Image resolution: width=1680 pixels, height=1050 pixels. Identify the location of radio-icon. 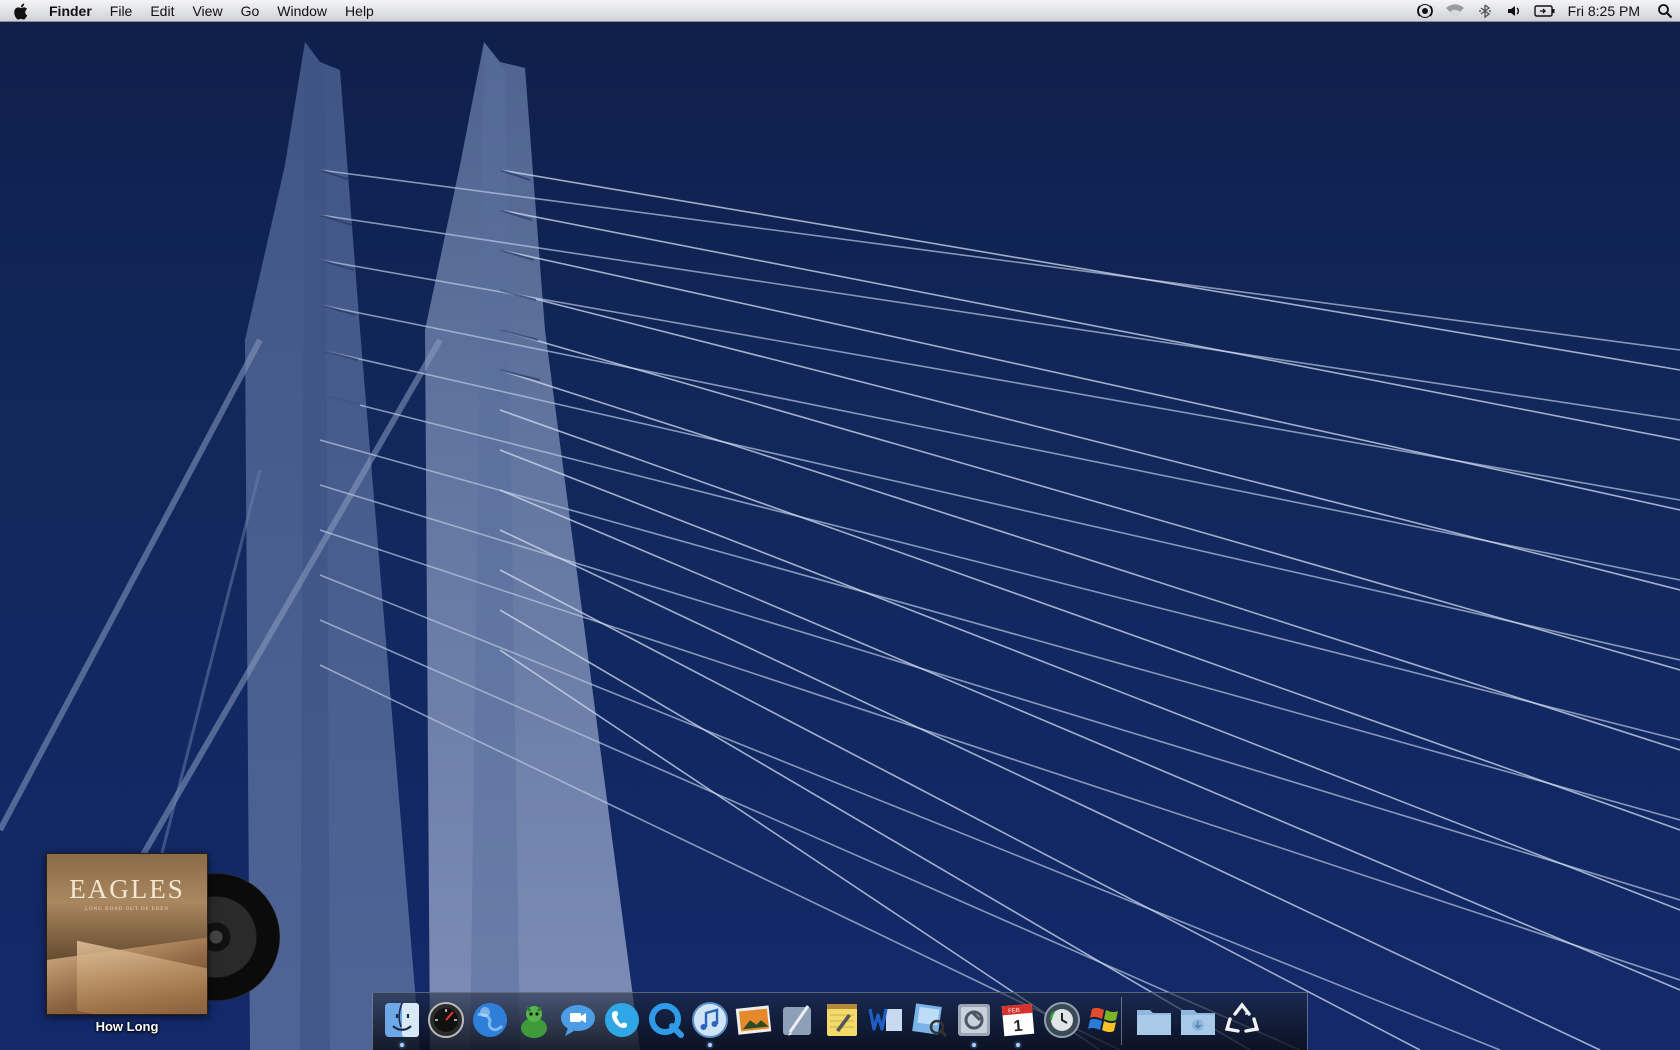
(1425, 11).